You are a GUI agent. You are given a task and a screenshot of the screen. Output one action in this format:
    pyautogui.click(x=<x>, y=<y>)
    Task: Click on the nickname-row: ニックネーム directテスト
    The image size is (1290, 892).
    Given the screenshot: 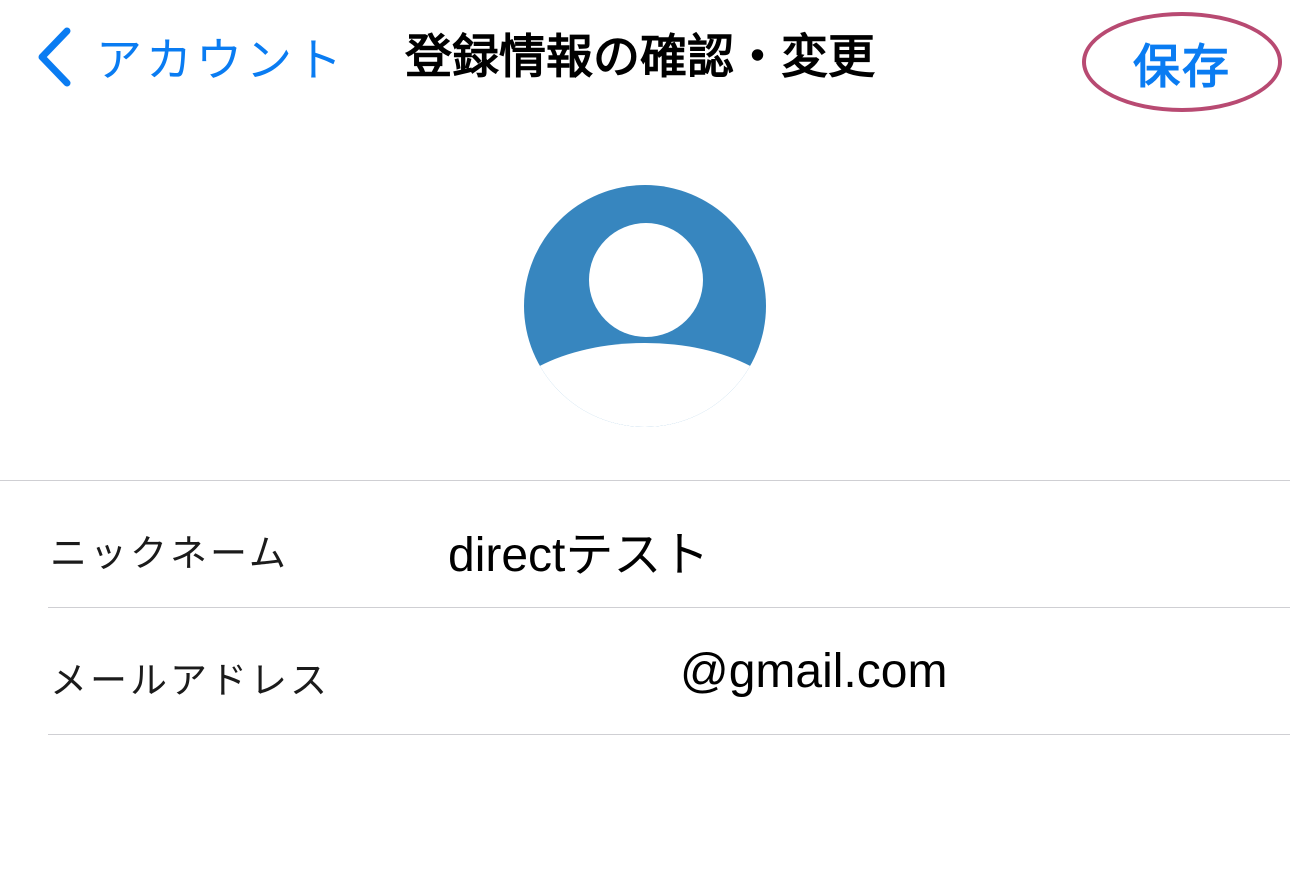 What is the action you would take?
    pyautogui.click(x=645, y=544)
    